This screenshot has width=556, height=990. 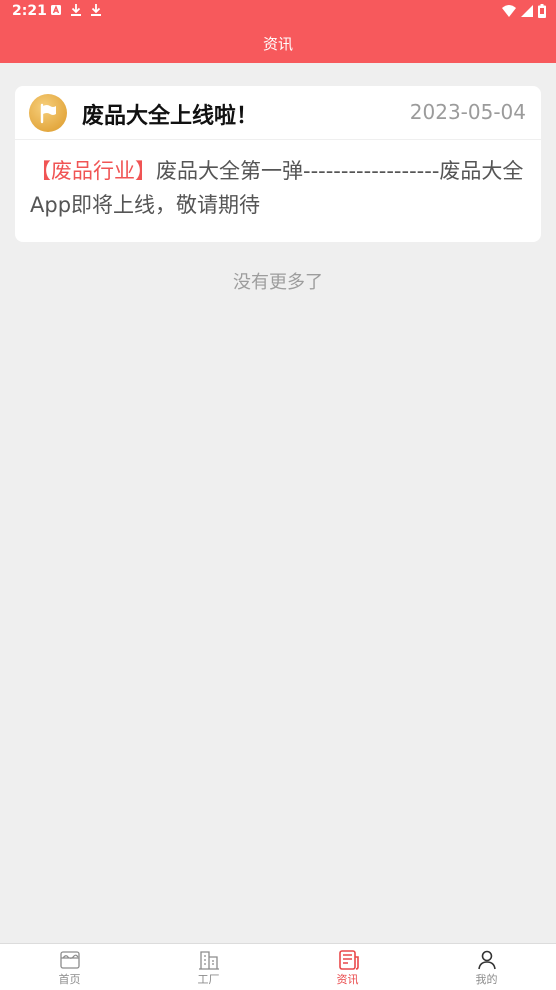 What do you see at coordinates (278, 282) in the screenshot?
I see `list-end-text: 没有更多了` at bounding box center [278, 282].